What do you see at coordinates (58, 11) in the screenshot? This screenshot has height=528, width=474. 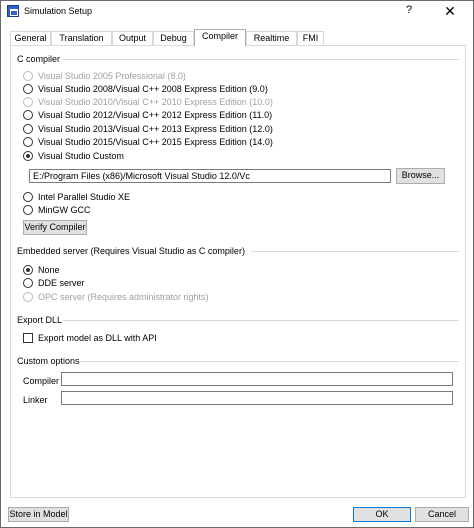 I see `window-title: Simulation Setup` at bounding box center [58, 11].